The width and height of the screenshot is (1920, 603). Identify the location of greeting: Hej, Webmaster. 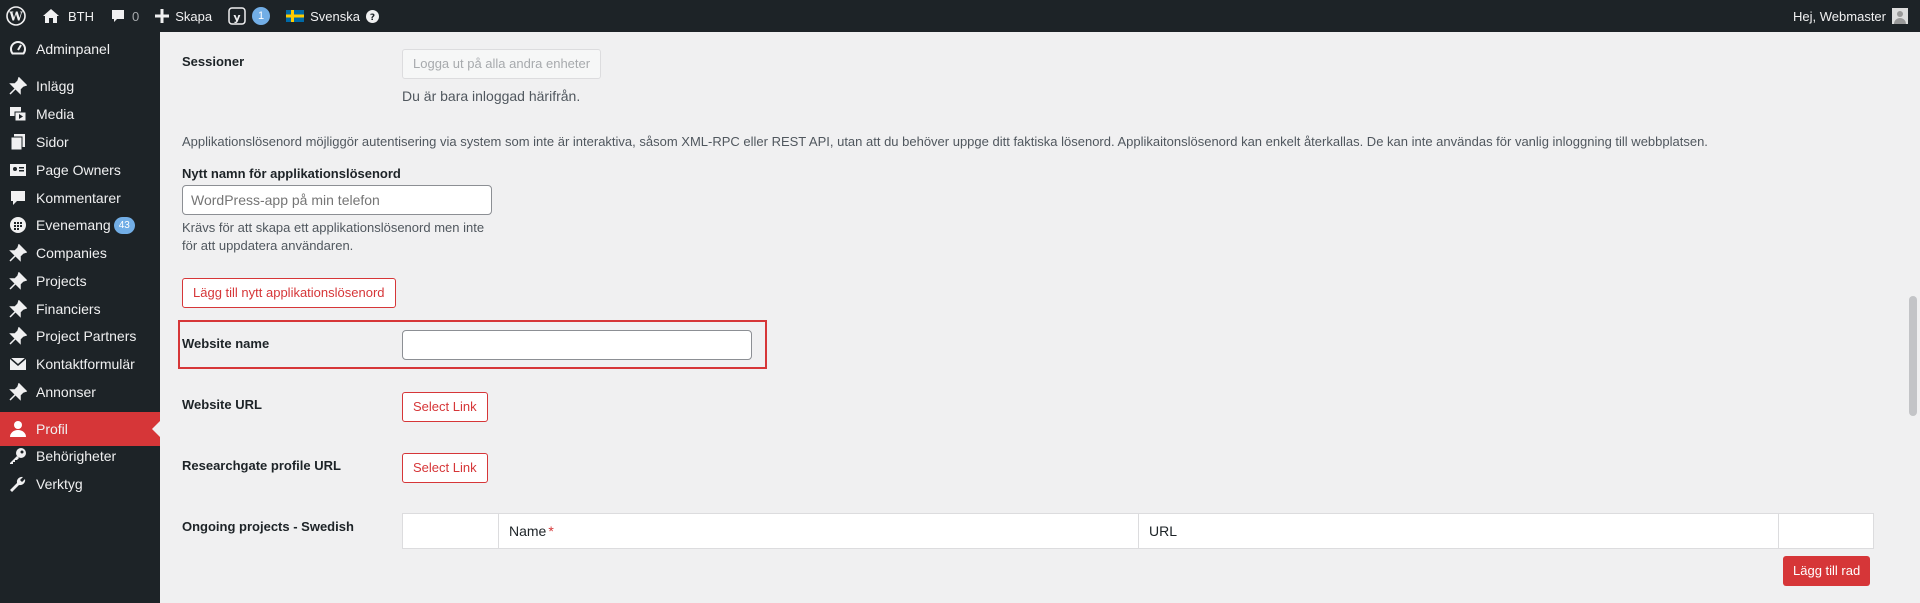
(1839, 16).